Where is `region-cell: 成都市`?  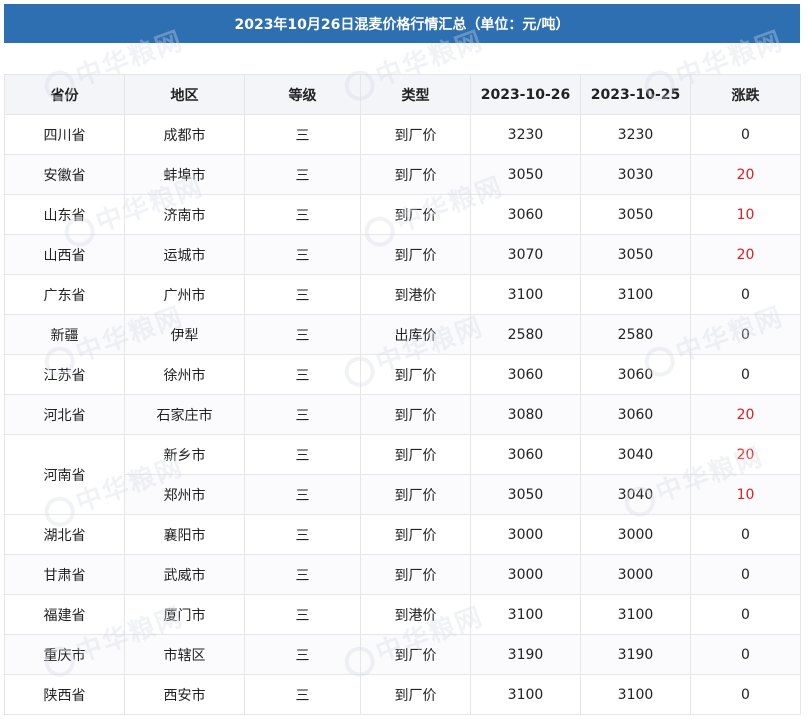 region-cell: 成都市 is located at coordinates (184, 134).